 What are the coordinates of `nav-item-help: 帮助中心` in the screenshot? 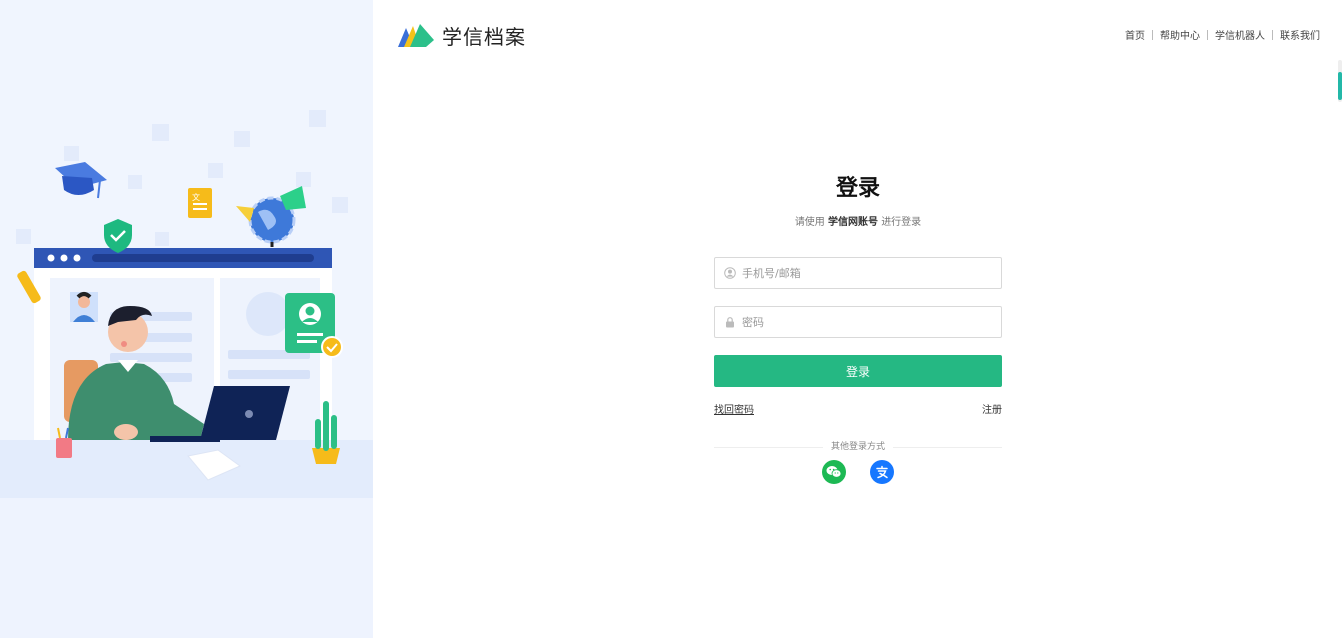 It's located at (1180, 34).